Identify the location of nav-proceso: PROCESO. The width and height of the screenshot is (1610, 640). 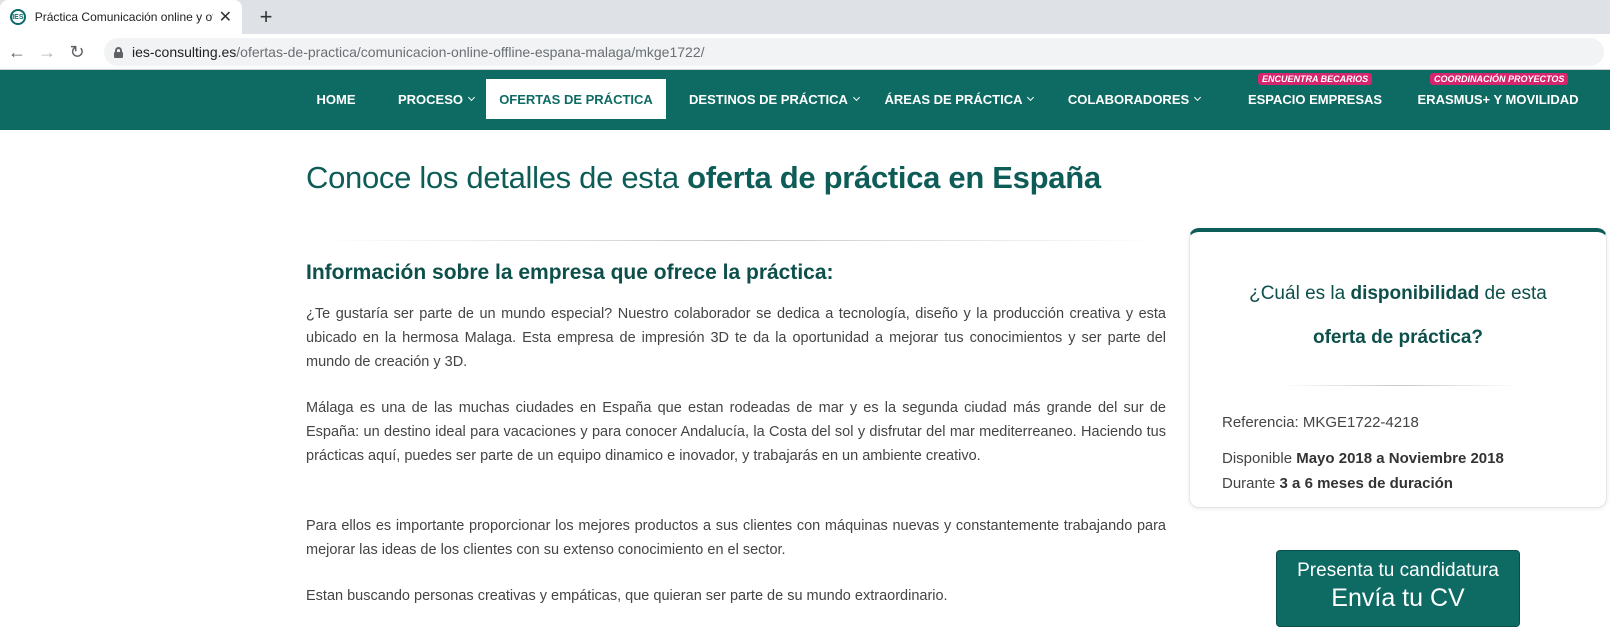
(436, 99).